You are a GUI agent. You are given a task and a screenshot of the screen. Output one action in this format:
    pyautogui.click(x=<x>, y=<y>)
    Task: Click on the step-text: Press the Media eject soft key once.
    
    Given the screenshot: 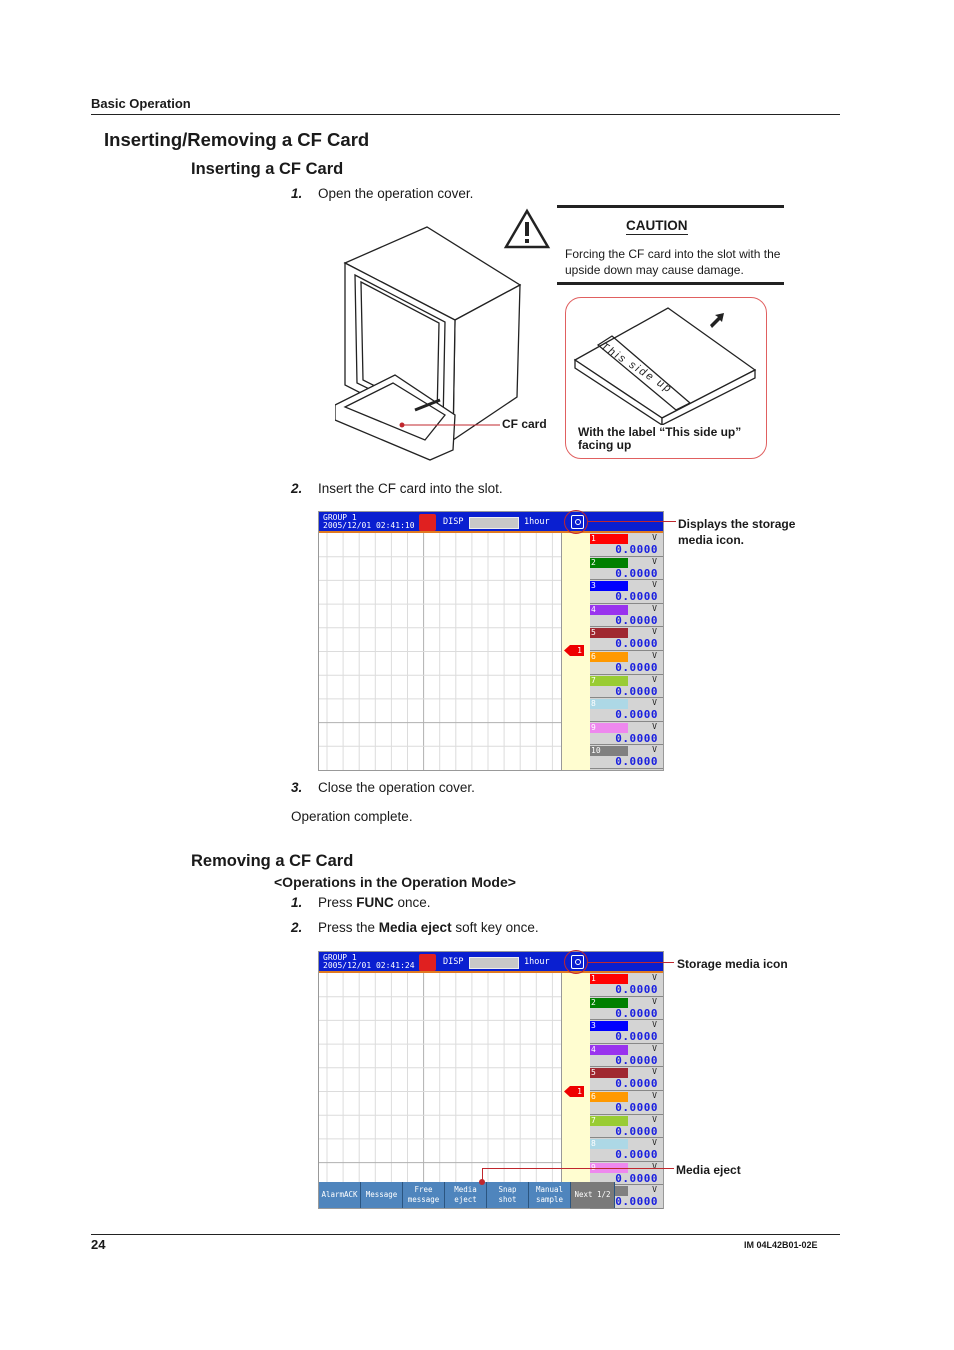 What is the action you would take?
    pyautogui.click(x=428, y=927)
    